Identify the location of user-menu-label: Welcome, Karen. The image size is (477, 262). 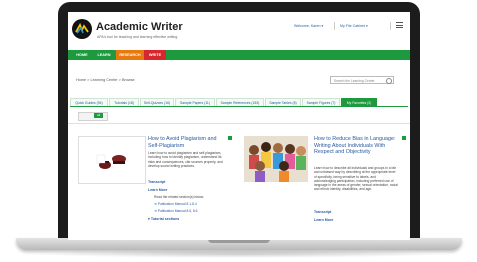
(307, 26).